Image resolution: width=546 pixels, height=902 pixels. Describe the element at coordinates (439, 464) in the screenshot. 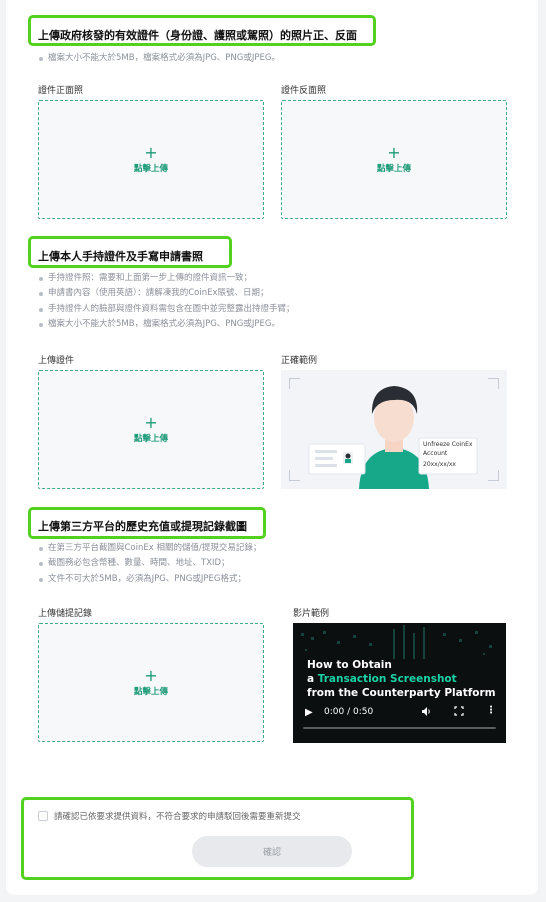

I see `note-line: 20xx/xx/xx` at that location.